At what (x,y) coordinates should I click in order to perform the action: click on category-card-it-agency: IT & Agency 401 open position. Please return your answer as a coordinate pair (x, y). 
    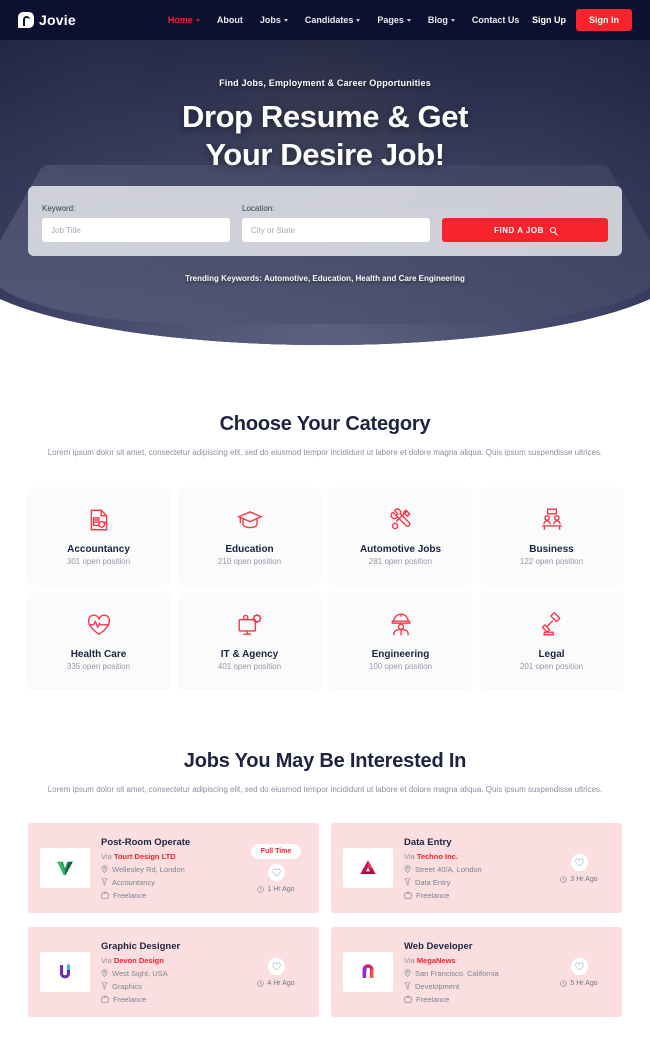
    Looking at the image, I should click on (249, 640).